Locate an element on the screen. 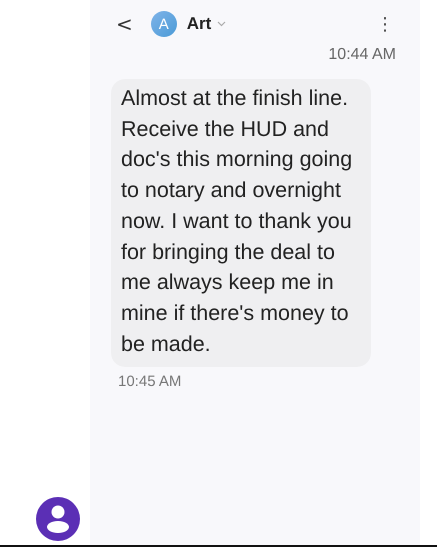 This screenshot has width=437, height=547. contact-name: Art is located at coordinates (199, 24).